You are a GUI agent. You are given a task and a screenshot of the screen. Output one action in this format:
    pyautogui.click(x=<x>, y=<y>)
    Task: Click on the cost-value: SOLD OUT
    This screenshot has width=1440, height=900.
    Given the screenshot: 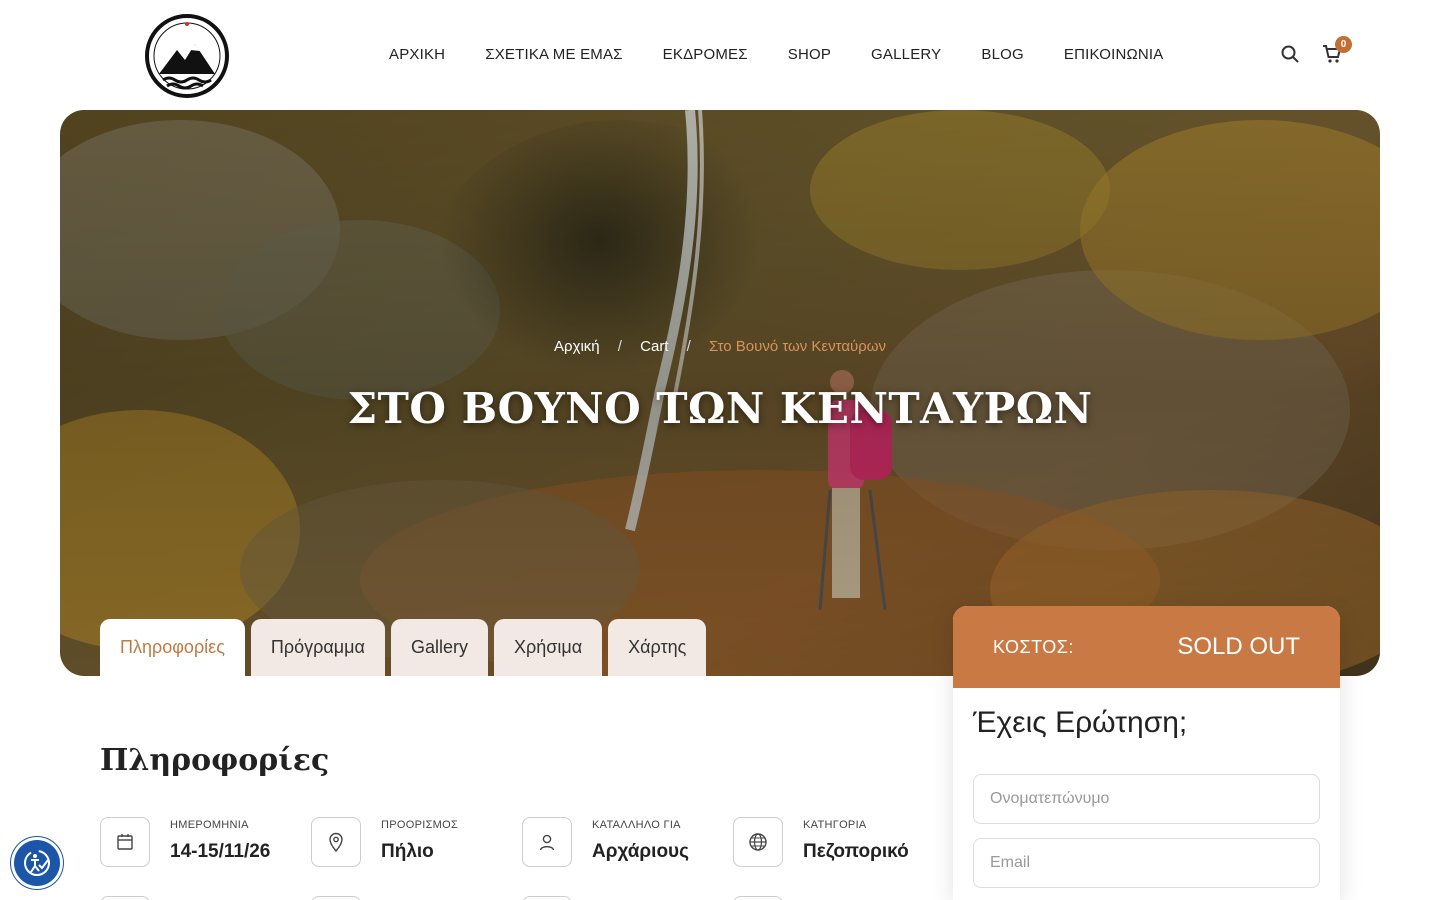 What is the action you would take?
    pyautogui.click(x=1238, y=646)
    